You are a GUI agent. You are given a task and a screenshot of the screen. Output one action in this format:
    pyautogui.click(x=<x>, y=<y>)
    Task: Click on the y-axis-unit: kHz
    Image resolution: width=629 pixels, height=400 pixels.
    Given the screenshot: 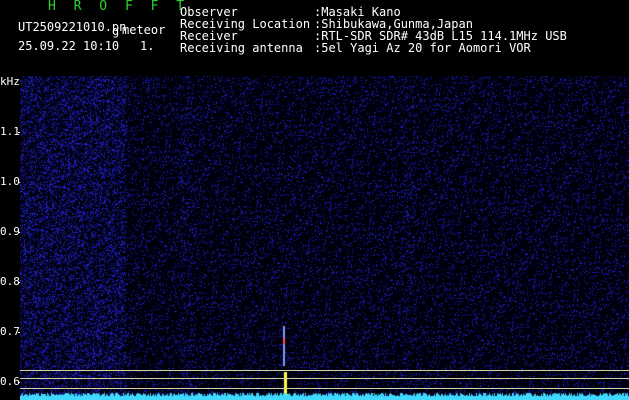 What is the action you would take?
    pyautogui.click(x=10, y=81)
    